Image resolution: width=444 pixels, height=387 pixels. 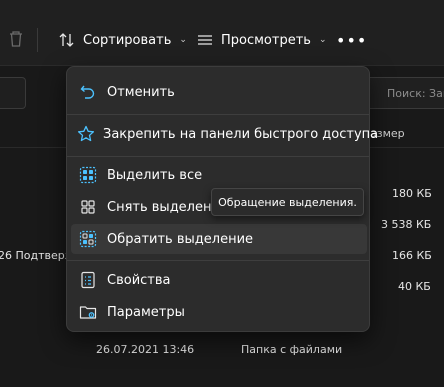 What do you see at coordinates (88, 280) in the screenshot?
I see `properties-icon` at bounding box center [88, 280].